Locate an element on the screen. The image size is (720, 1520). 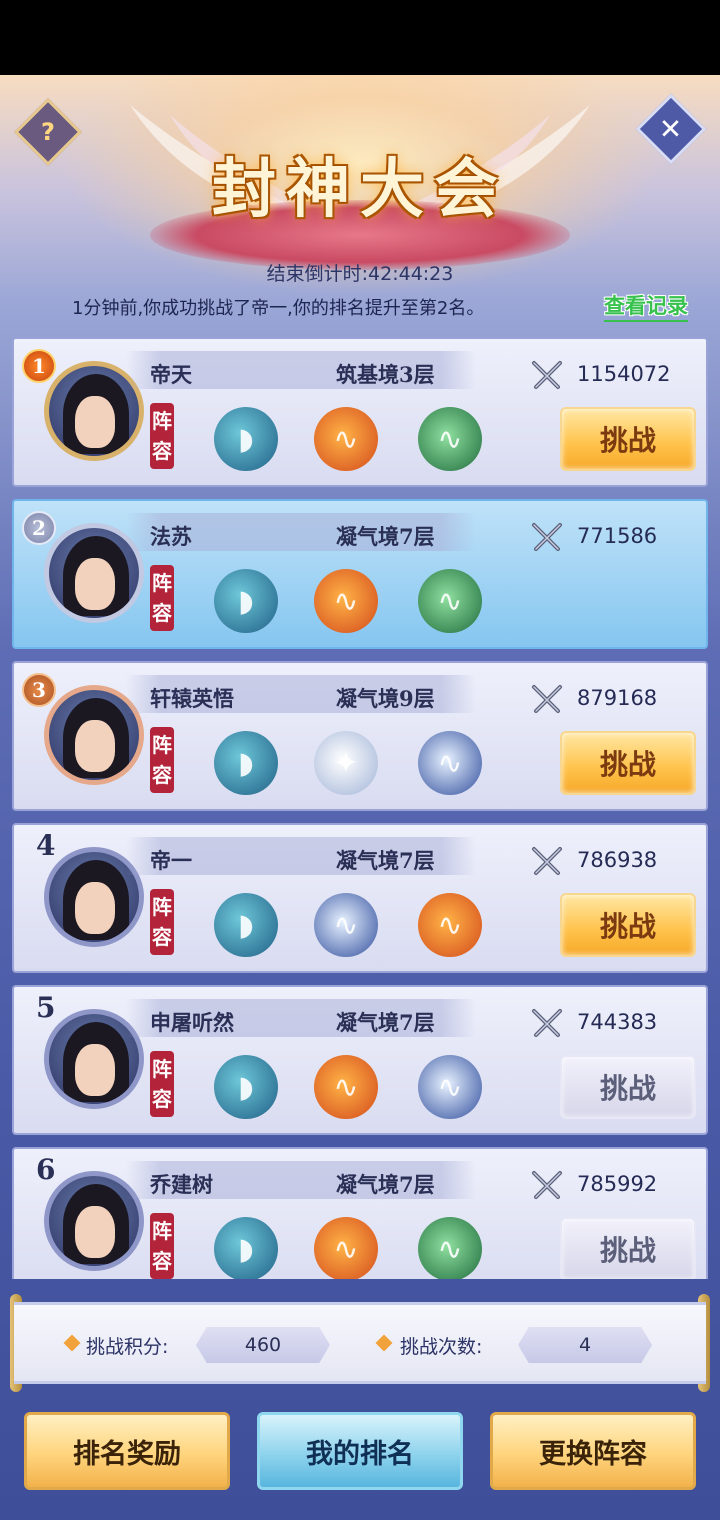
combat-power: 771586 is located at coordinates (617, 536).